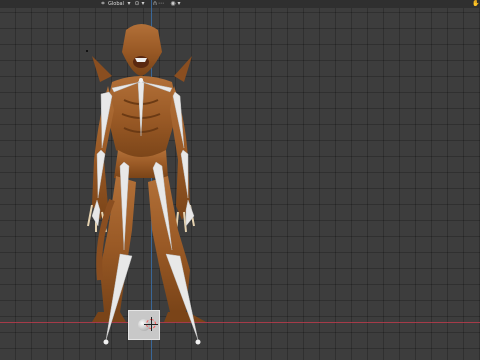 The image size is (480, 360). Describe the element at coordinates (142, 50) in the screenshot. I see `creature-head` at that location.